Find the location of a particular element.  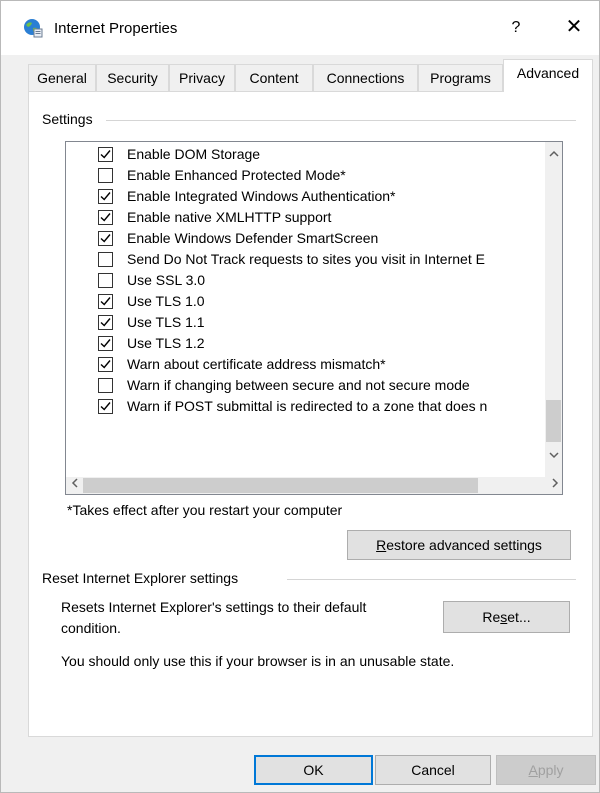

setting-label: Warn about certificate address mismatch* is located at coordinates (256, 364).